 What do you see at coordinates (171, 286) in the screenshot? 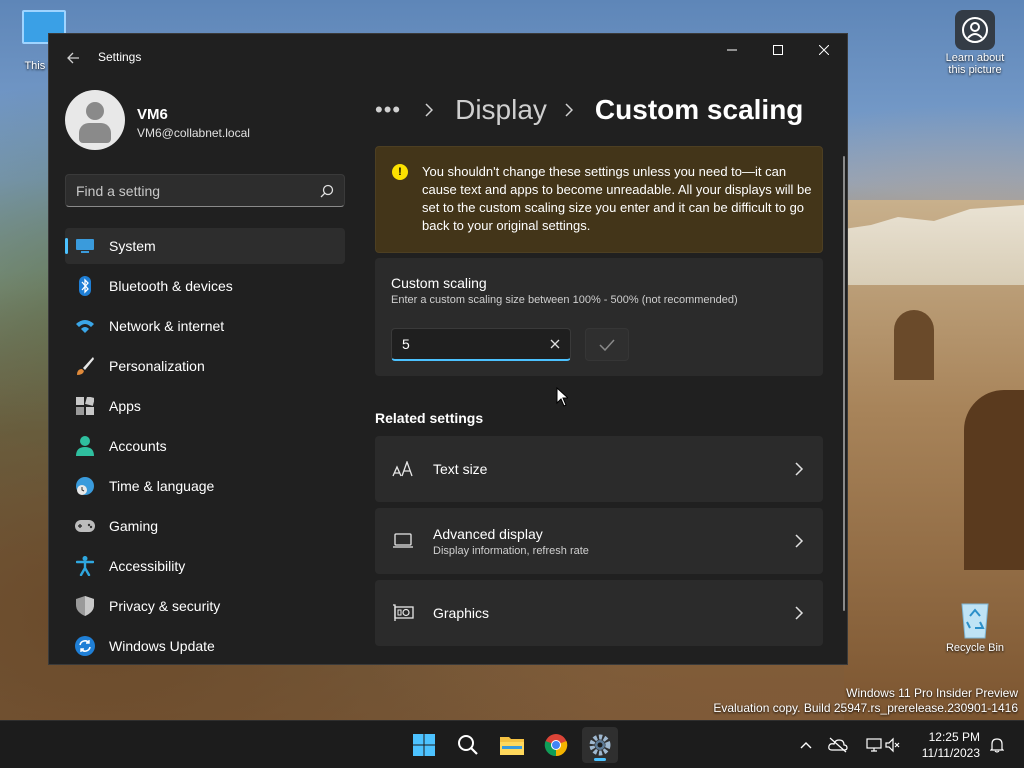
I see `sidebar-item-label: Bluetooth & devices` at bounding box center [171, 286].